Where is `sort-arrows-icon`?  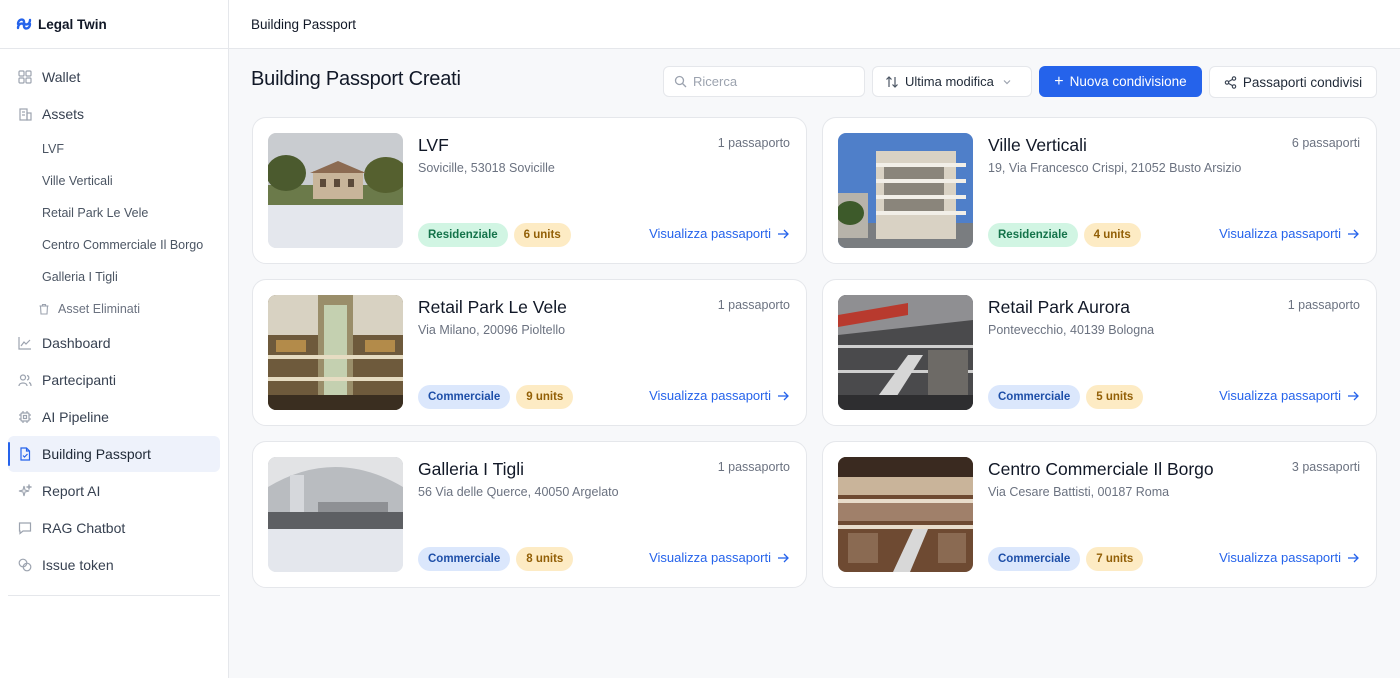 sort-arrows-icon is located at coordinates (892, 81).